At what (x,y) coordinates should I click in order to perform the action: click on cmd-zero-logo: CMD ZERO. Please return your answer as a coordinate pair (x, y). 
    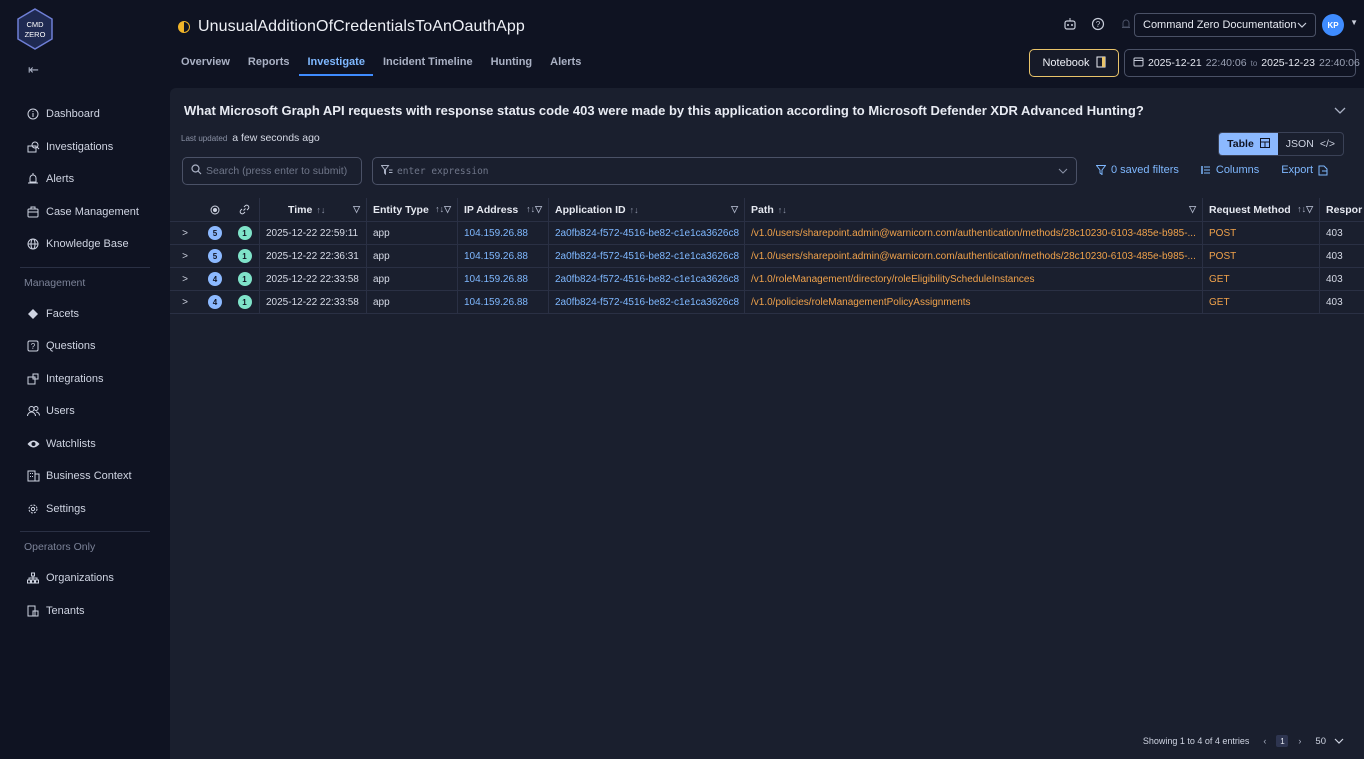
    Looking at the image, I should click on (35, 29).